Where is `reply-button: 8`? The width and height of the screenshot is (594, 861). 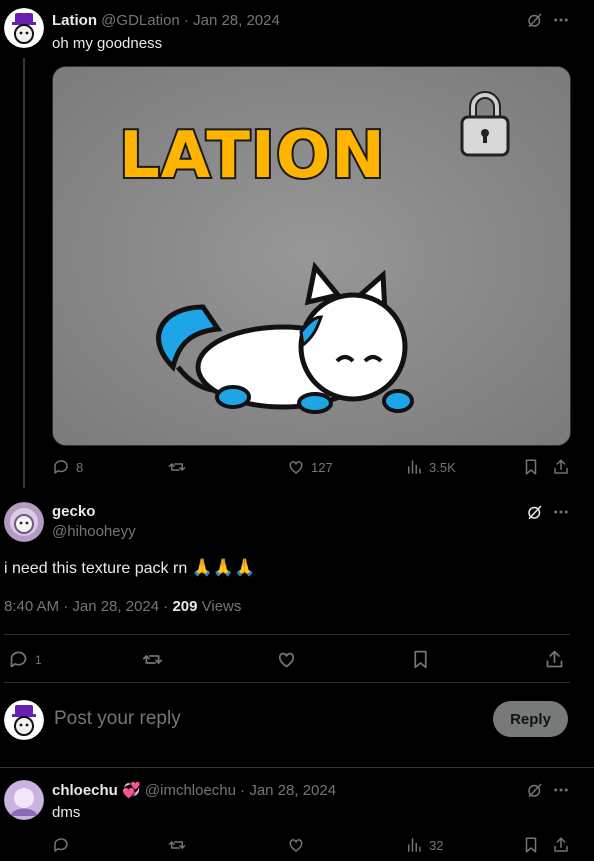
reply-button: 8 is located at coordinates (67, 467).